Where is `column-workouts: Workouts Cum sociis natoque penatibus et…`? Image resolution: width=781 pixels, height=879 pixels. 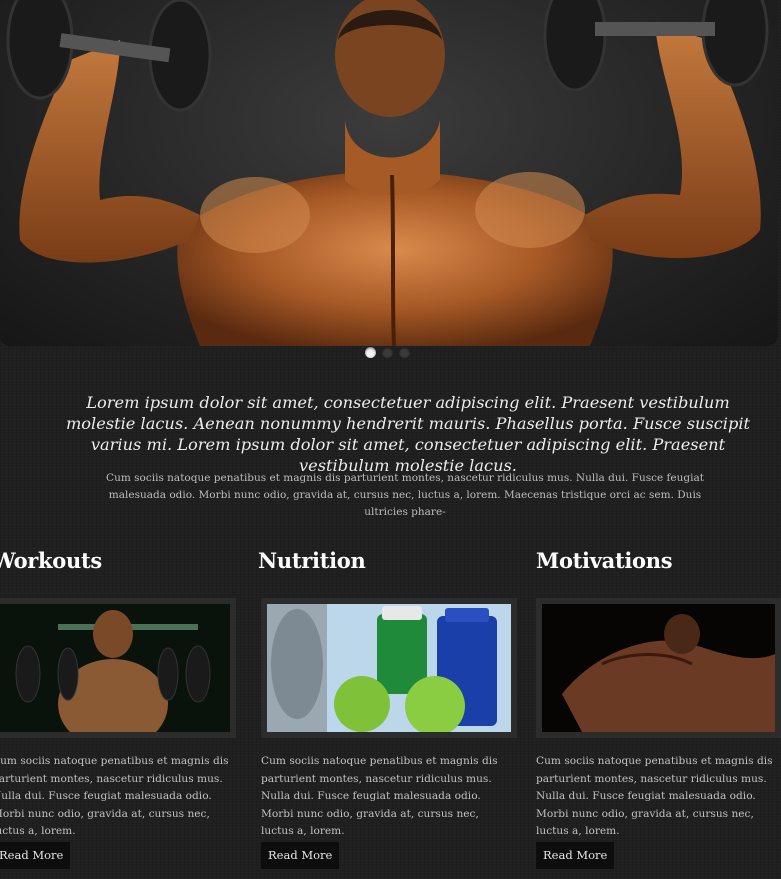 column-workouts: Workouts Cum sociis natoque penatibus et… is located at coordinates (126, 708).